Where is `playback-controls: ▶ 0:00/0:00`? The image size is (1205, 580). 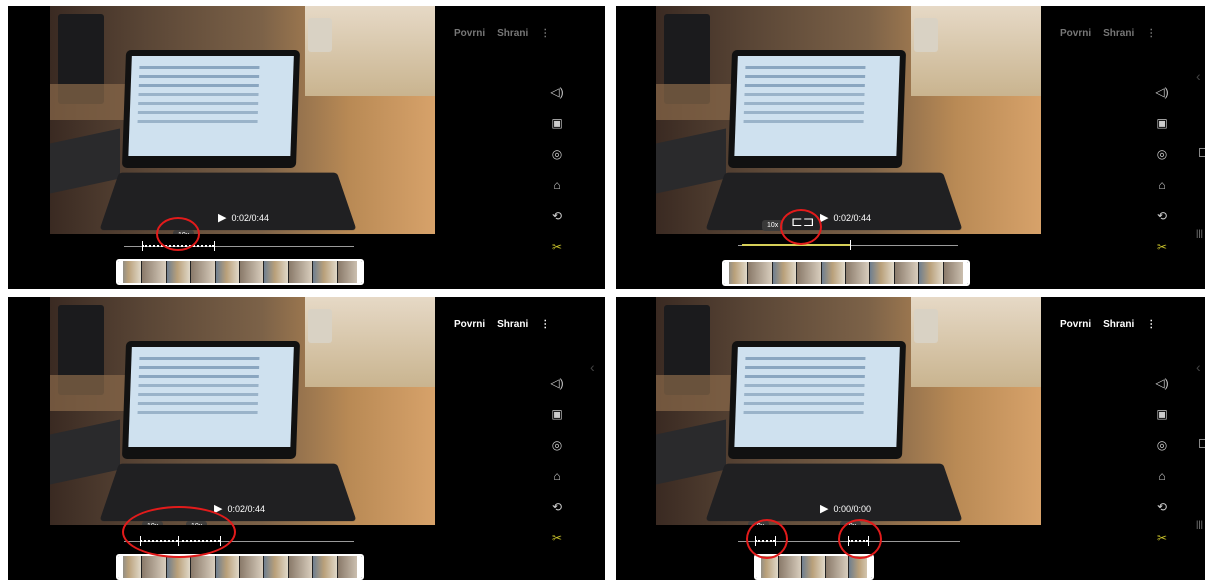
playback-controls: ▶ 0:00/0:00 is located at coordinates (845, 508).